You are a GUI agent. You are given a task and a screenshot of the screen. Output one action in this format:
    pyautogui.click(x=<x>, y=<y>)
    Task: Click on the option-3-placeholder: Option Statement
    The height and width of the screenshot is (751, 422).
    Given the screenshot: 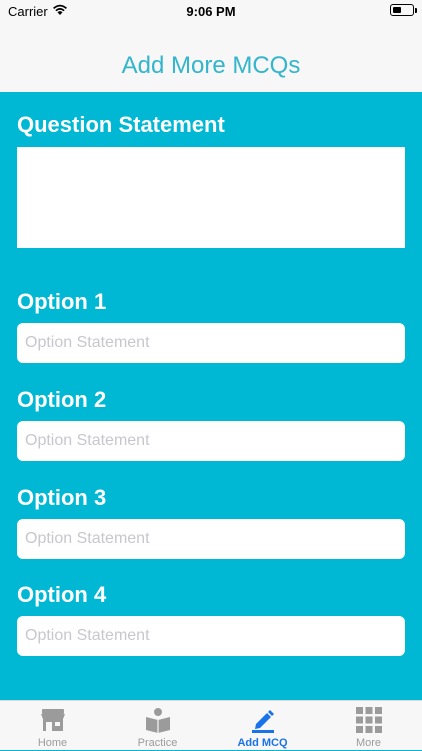 What is the action you would take?
    pyautogui.click(x=87, y=538)
    